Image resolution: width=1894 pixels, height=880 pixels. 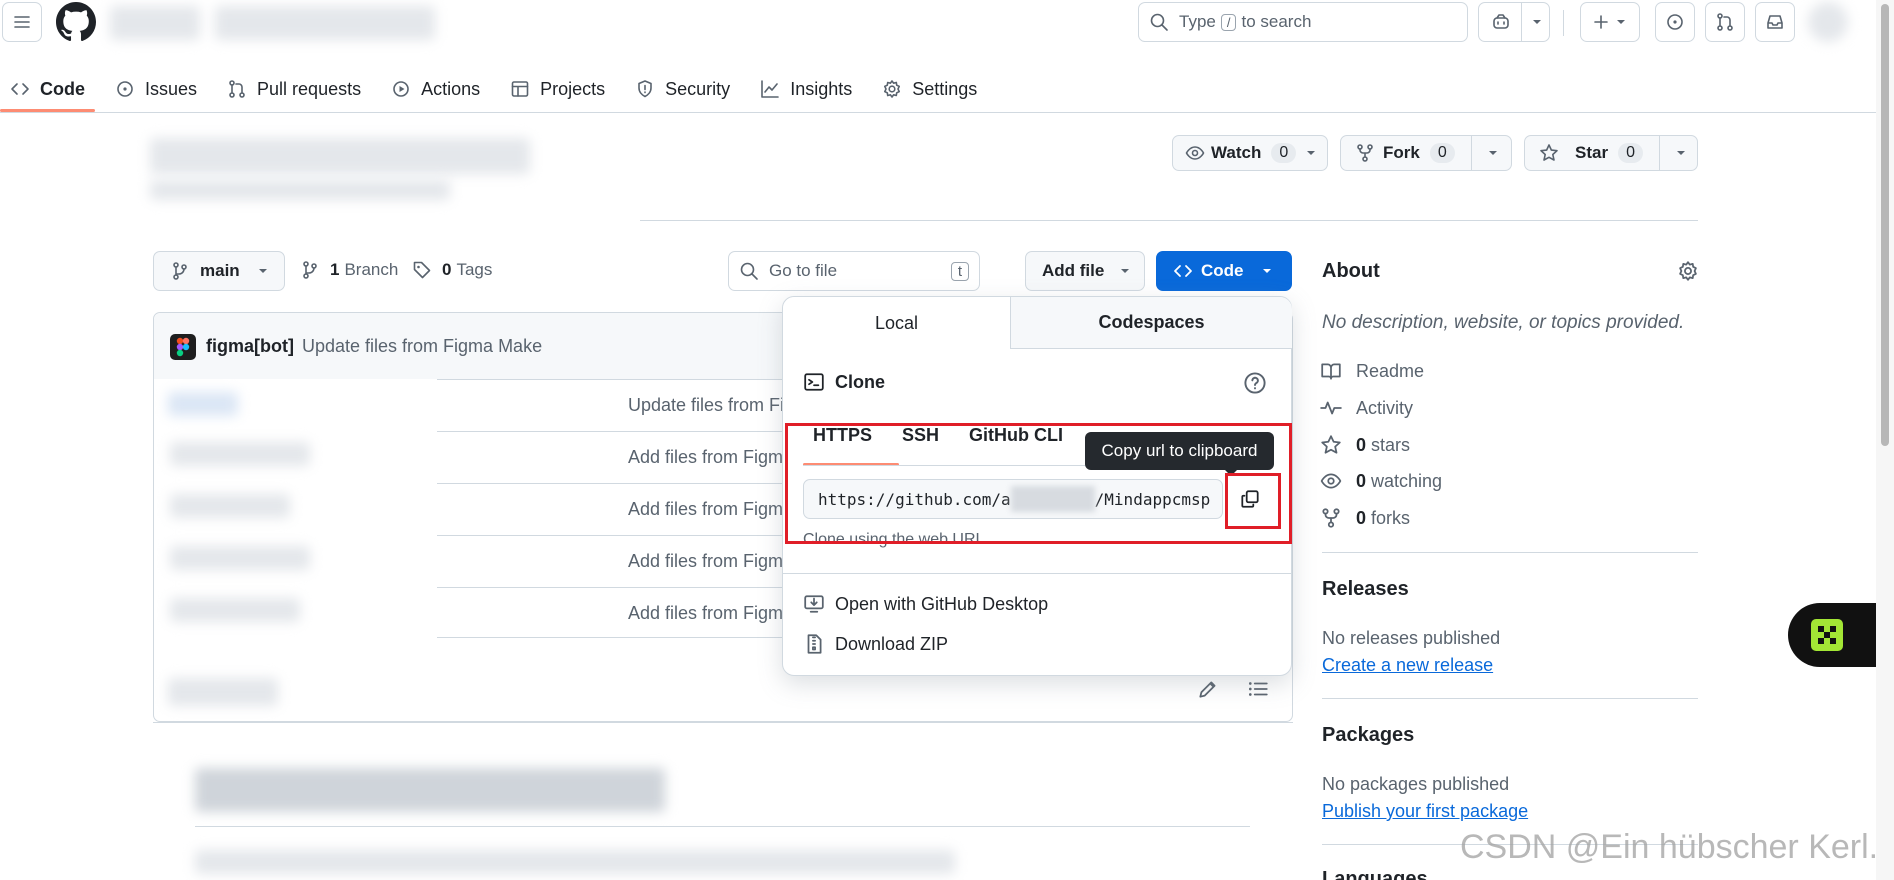 I want to click on forks-link: 0 forks, so click(x=1365, y=518).